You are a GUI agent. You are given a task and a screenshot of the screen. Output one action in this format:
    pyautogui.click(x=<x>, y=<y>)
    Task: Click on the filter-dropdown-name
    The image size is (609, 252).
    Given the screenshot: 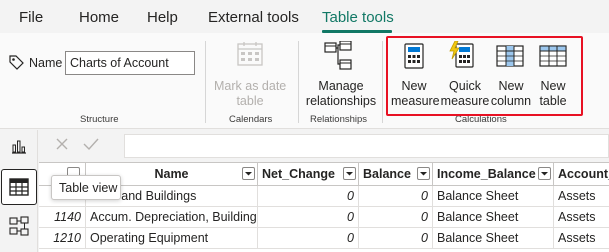 What is the action you would take?
    pyautogui.click(x=248, y=173)
    